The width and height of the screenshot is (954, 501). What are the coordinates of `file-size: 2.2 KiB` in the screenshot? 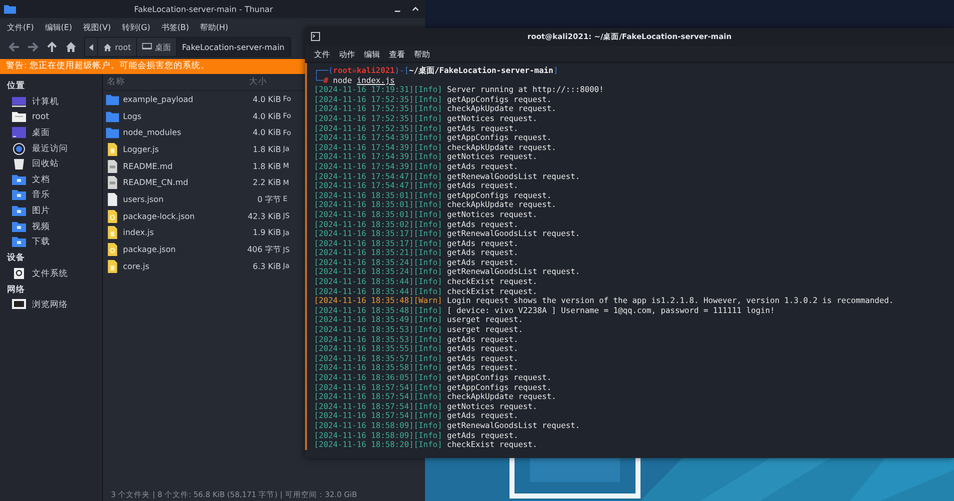 It's located at (266, 183).